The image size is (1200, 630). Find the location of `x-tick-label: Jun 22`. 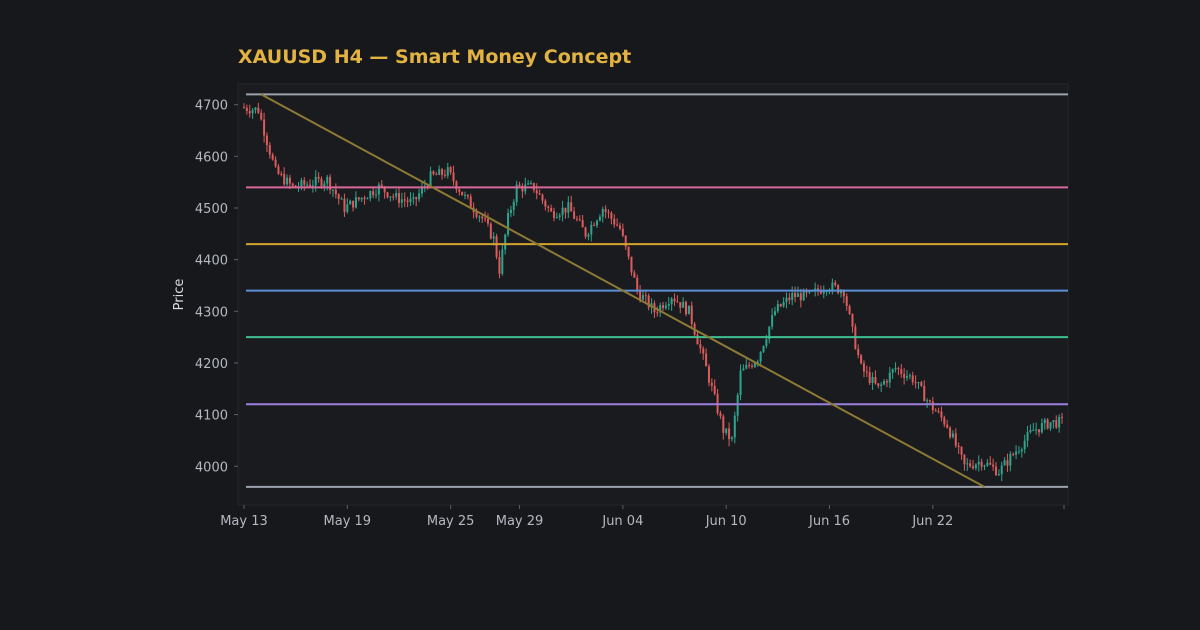

x-tick-label: Jun 22 is located at coordinates (932, 521).